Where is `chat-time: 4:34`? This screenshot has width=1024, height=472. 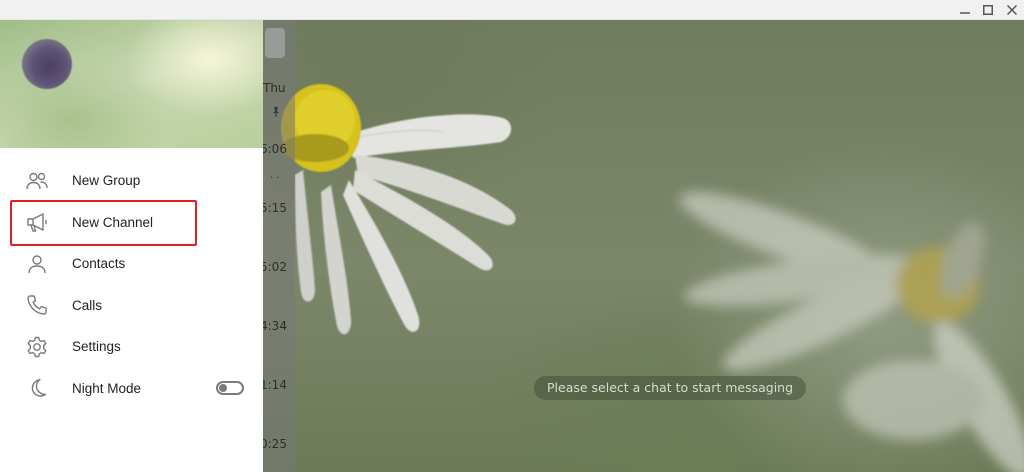 chat-time: 4:34 is located at coordinates (275, 326).